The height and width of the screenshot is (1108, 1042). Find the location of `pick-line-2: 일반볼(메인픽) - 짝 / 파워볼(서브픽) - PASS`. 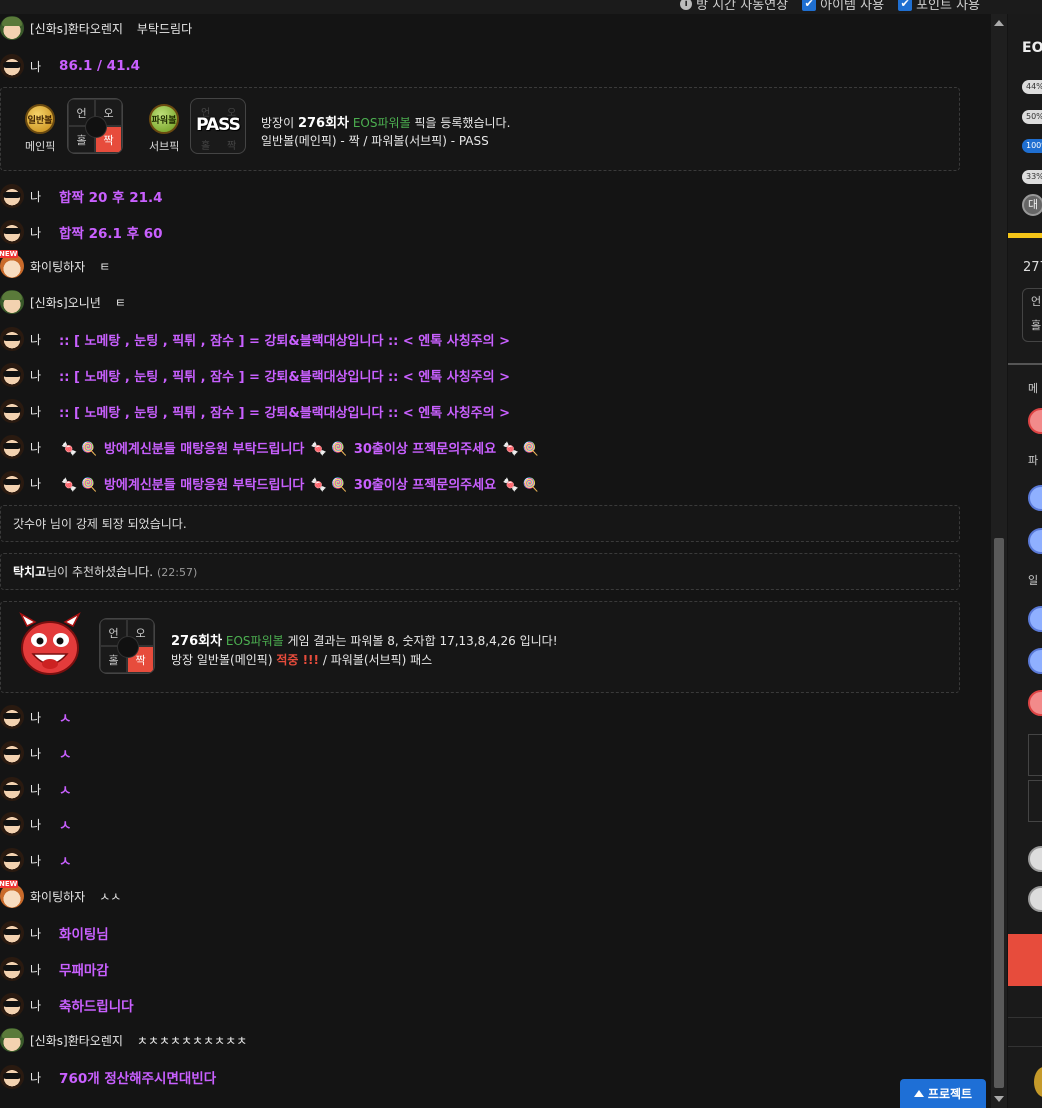

pick-line-2: 일반볼(메인픽) - 짝 / 파워볼(서브픽) - PASS is located at coordinates (375, 141).